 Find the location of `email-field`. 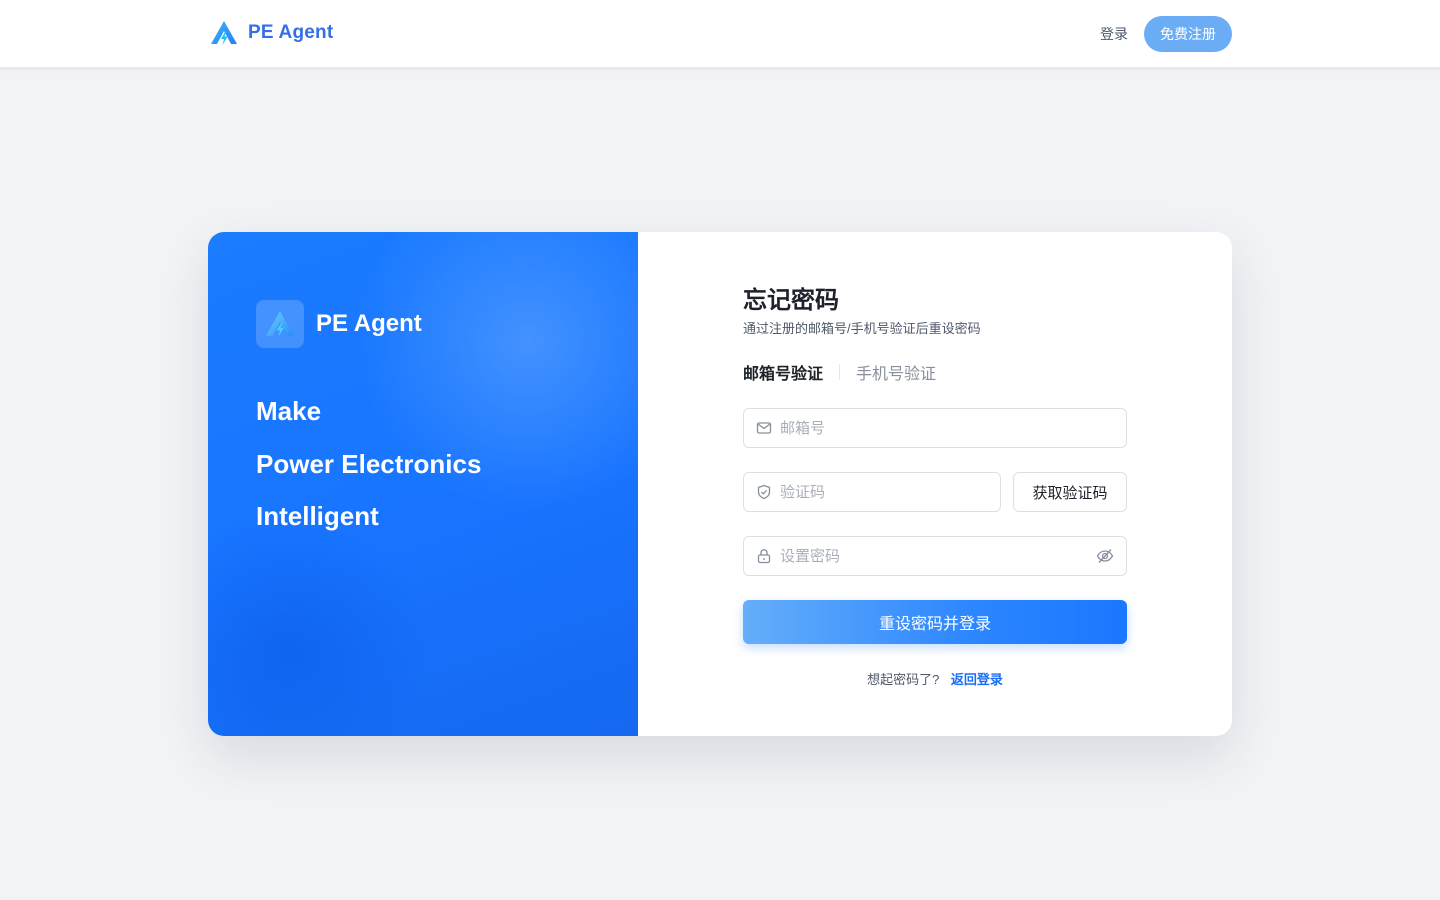

email-field is located at coordinates (935, 428).